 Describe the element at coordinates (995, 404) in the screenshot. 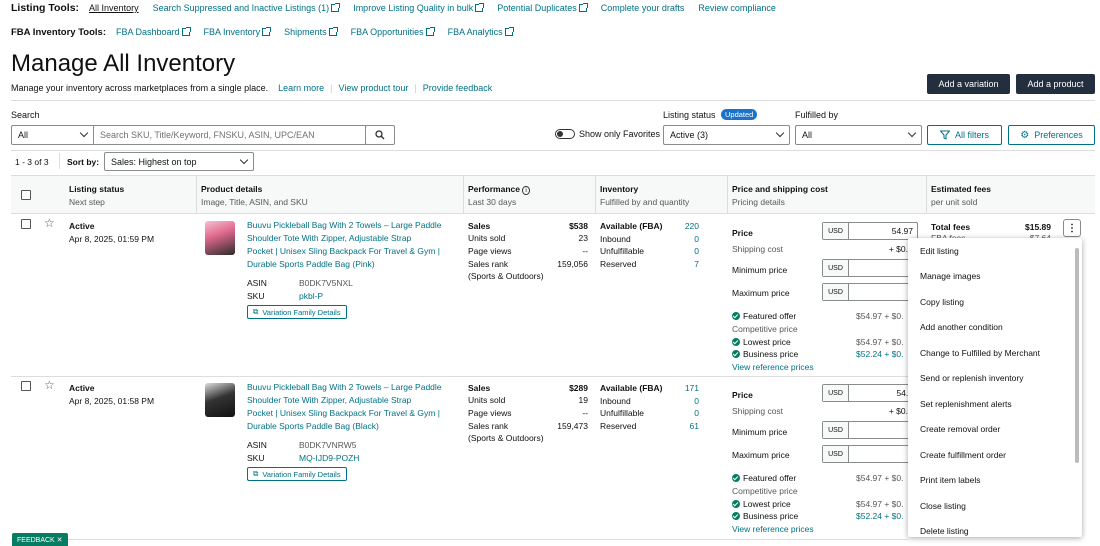

I see `menu-item-replenishment-alerts: Set replenishment alerts` at that location.